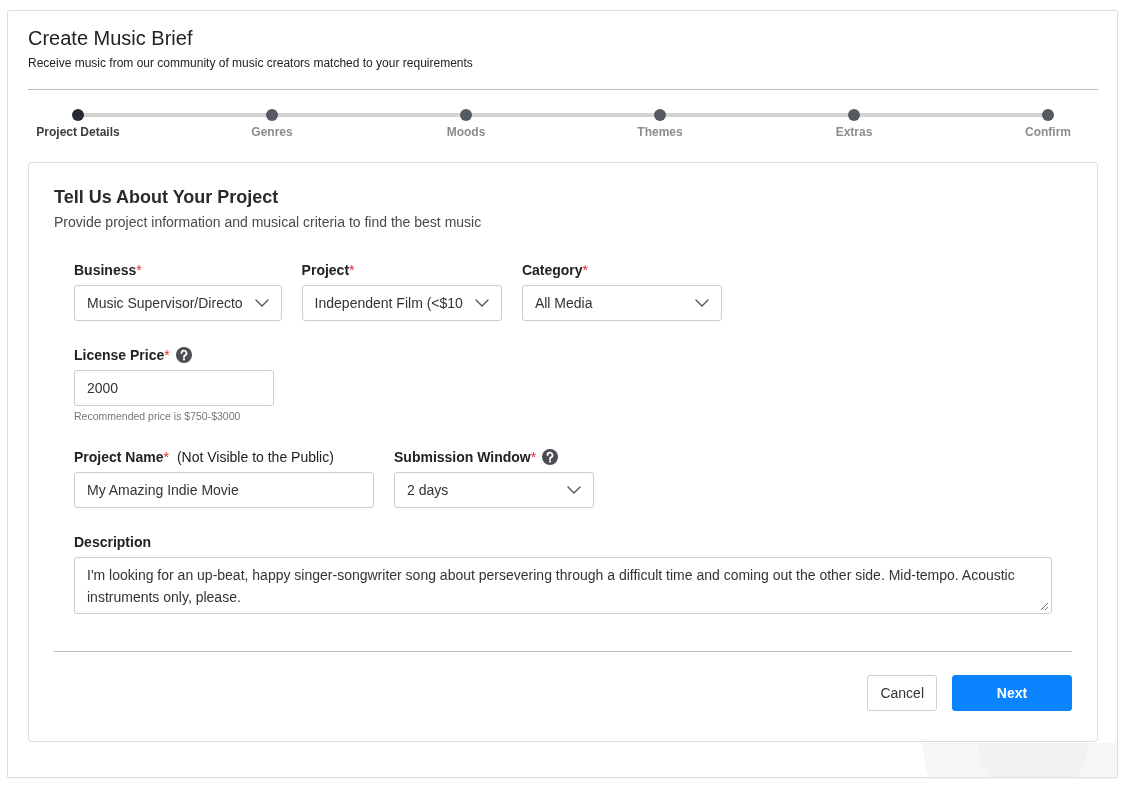 The width and height of the screenshot is (1128, 789). What do you see at coordinates (268, 222) in the screenshot?
I see `section-subtitle: Provide project information and musical criteria to find the best music` at bounding box center [268, 222].